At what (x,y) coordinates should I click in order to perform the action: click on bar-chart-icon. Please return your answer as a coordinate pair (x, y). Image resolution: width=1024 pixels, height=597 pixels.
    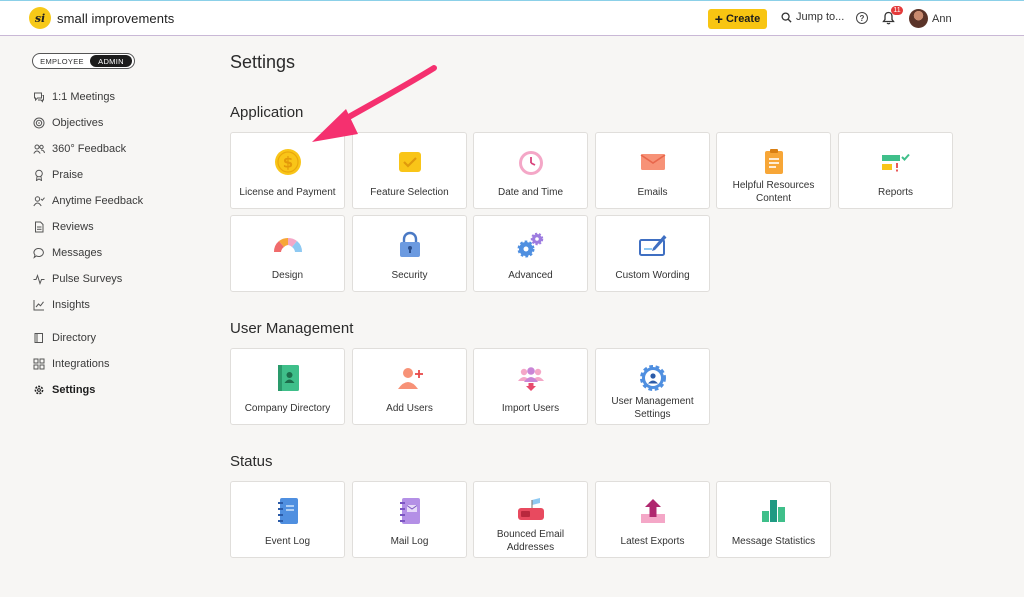
    Looking at the image, I should click on (773, 511).